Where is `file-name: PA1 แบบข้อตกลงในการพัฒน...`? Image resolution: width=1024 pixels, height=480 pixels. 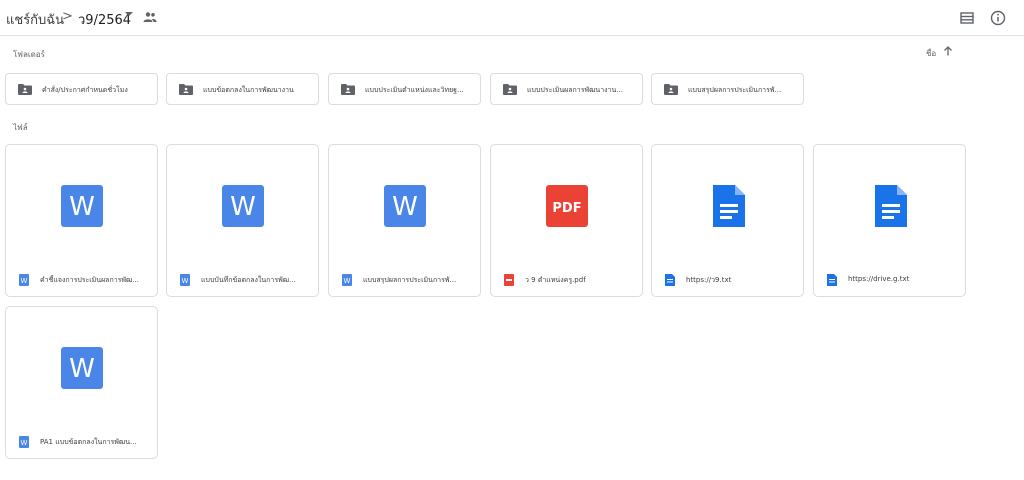 file-name: PA1 แบบข้อตกลงในการพัฒน... is located at coordinates (88, 442).